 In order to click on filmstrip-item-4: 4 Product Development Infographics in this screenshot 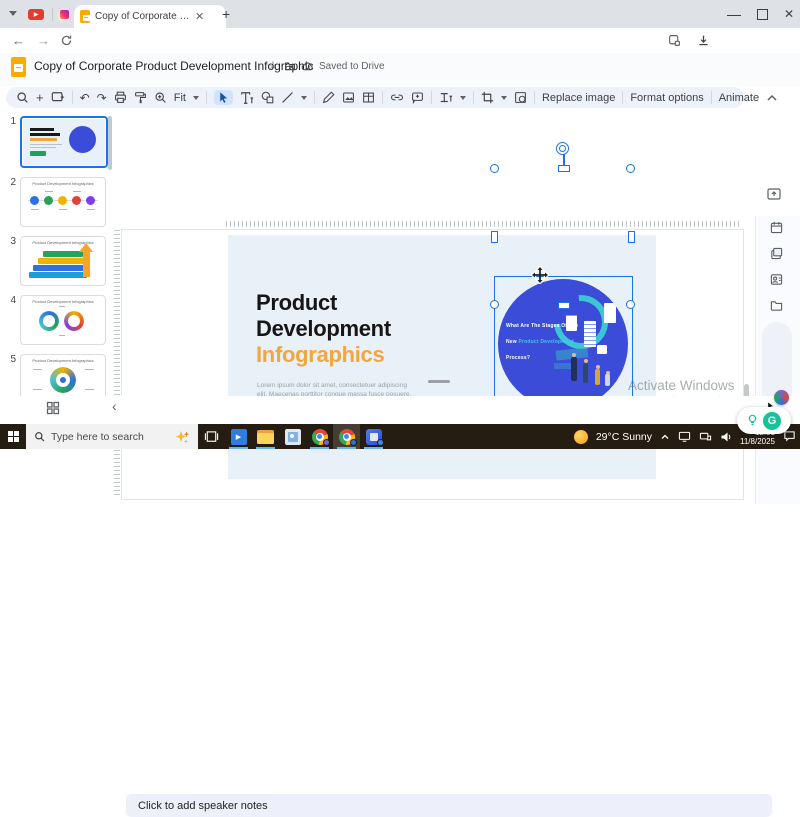, I will do `click(56, 320)`.